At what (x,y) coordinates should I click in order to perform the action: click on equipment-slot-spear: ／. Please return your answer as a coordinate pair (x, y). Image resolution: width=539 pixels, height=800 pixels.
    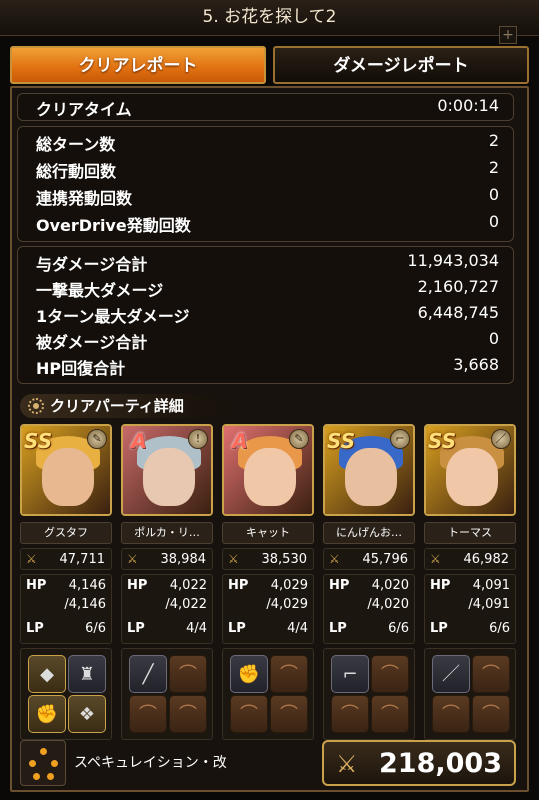
    Looking at the image, I should click on (451, 674).